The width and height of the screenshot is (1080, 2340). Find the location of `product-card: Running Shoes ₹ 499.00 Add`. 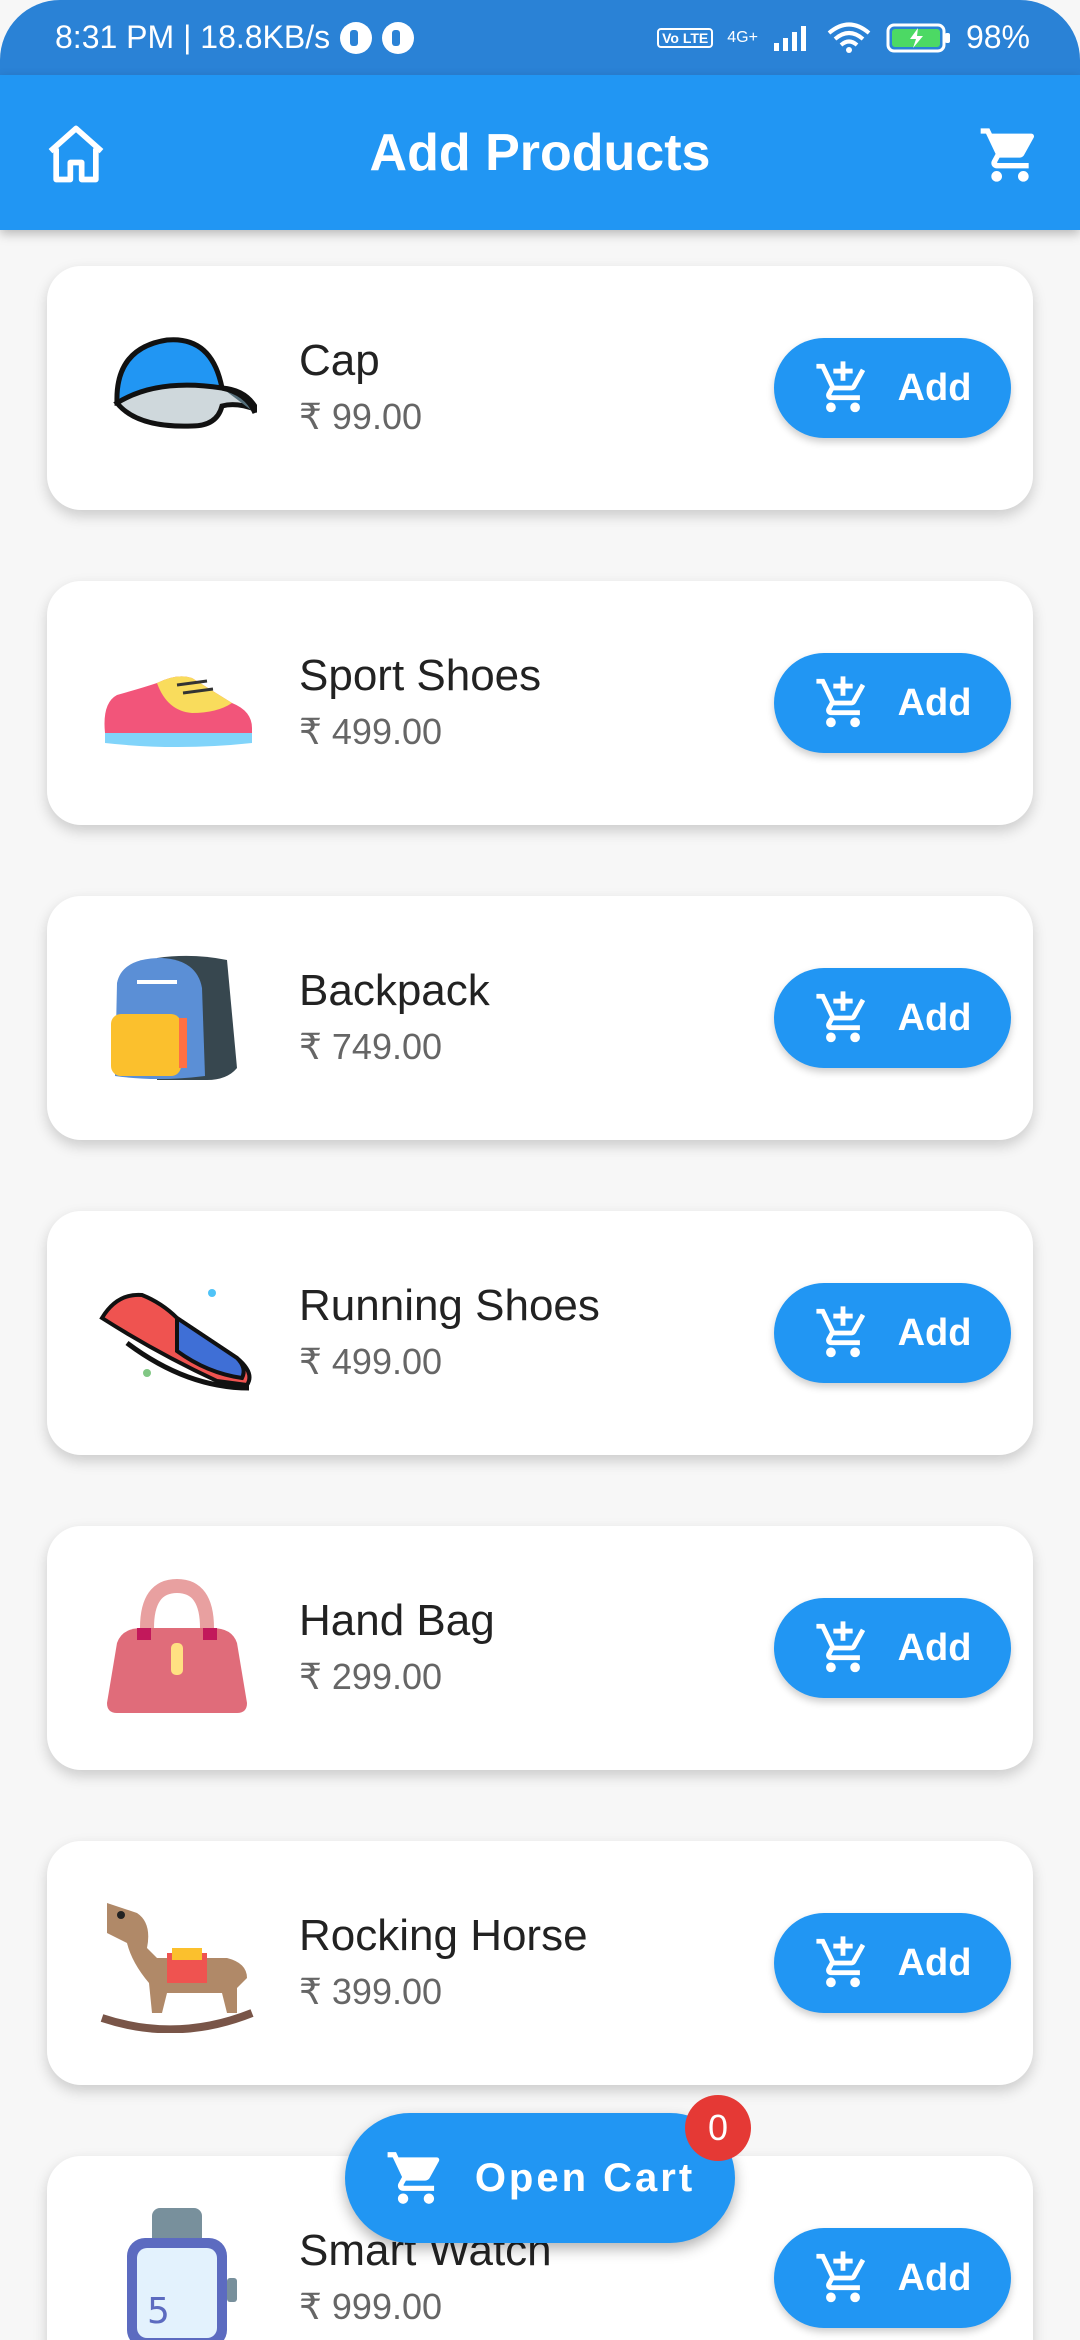

product-card: Running Shoes ₹ 499.00 Add is located at coordinates (540, 1333).